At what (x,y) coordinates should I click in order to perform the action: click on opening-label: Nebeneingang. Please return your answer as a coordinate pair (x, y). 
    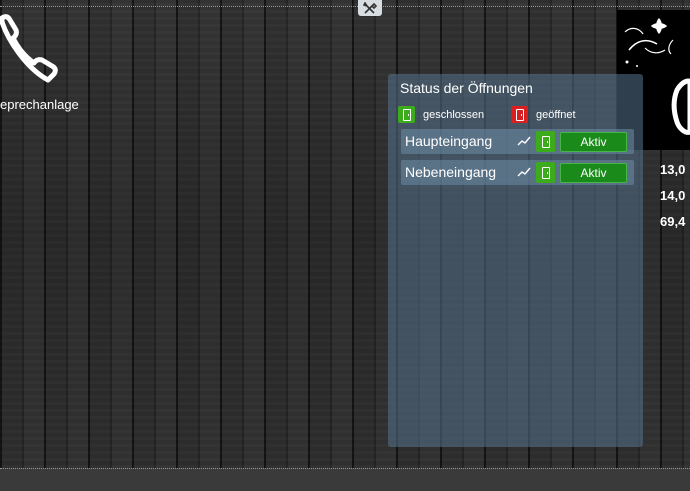
    Looking at the image, I should click on (451, 172).